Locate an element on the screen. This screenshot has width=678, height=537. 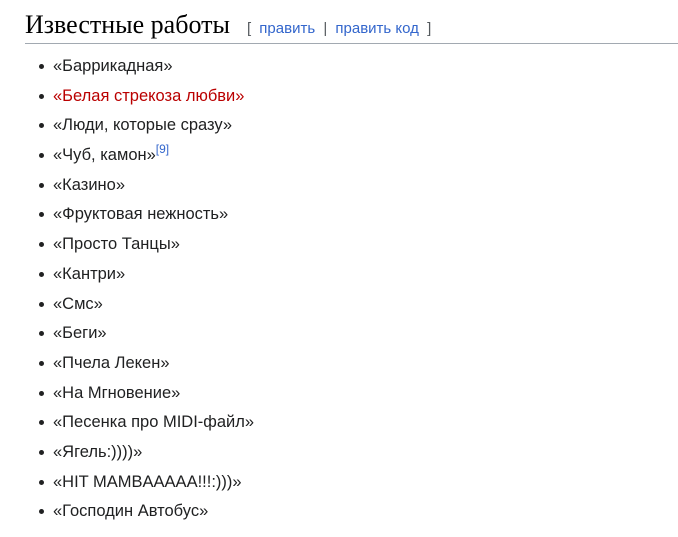
edit-section-links: [ править | править код ] is located at coordinates (339, 28).